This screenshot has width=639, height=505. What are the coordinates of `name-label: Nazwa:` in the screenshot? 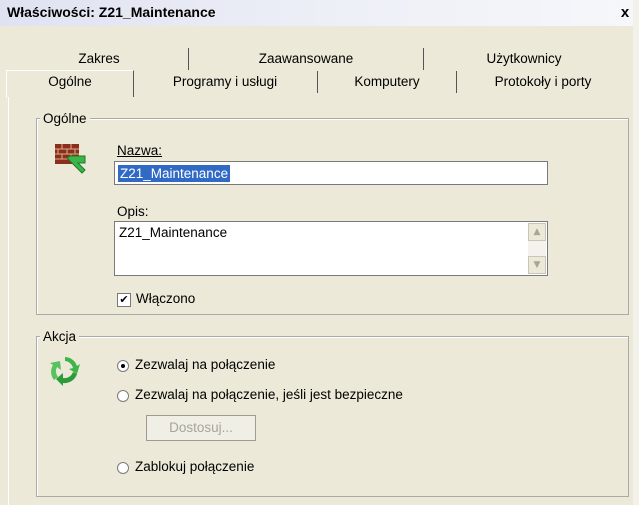 It's located at (140, 150).